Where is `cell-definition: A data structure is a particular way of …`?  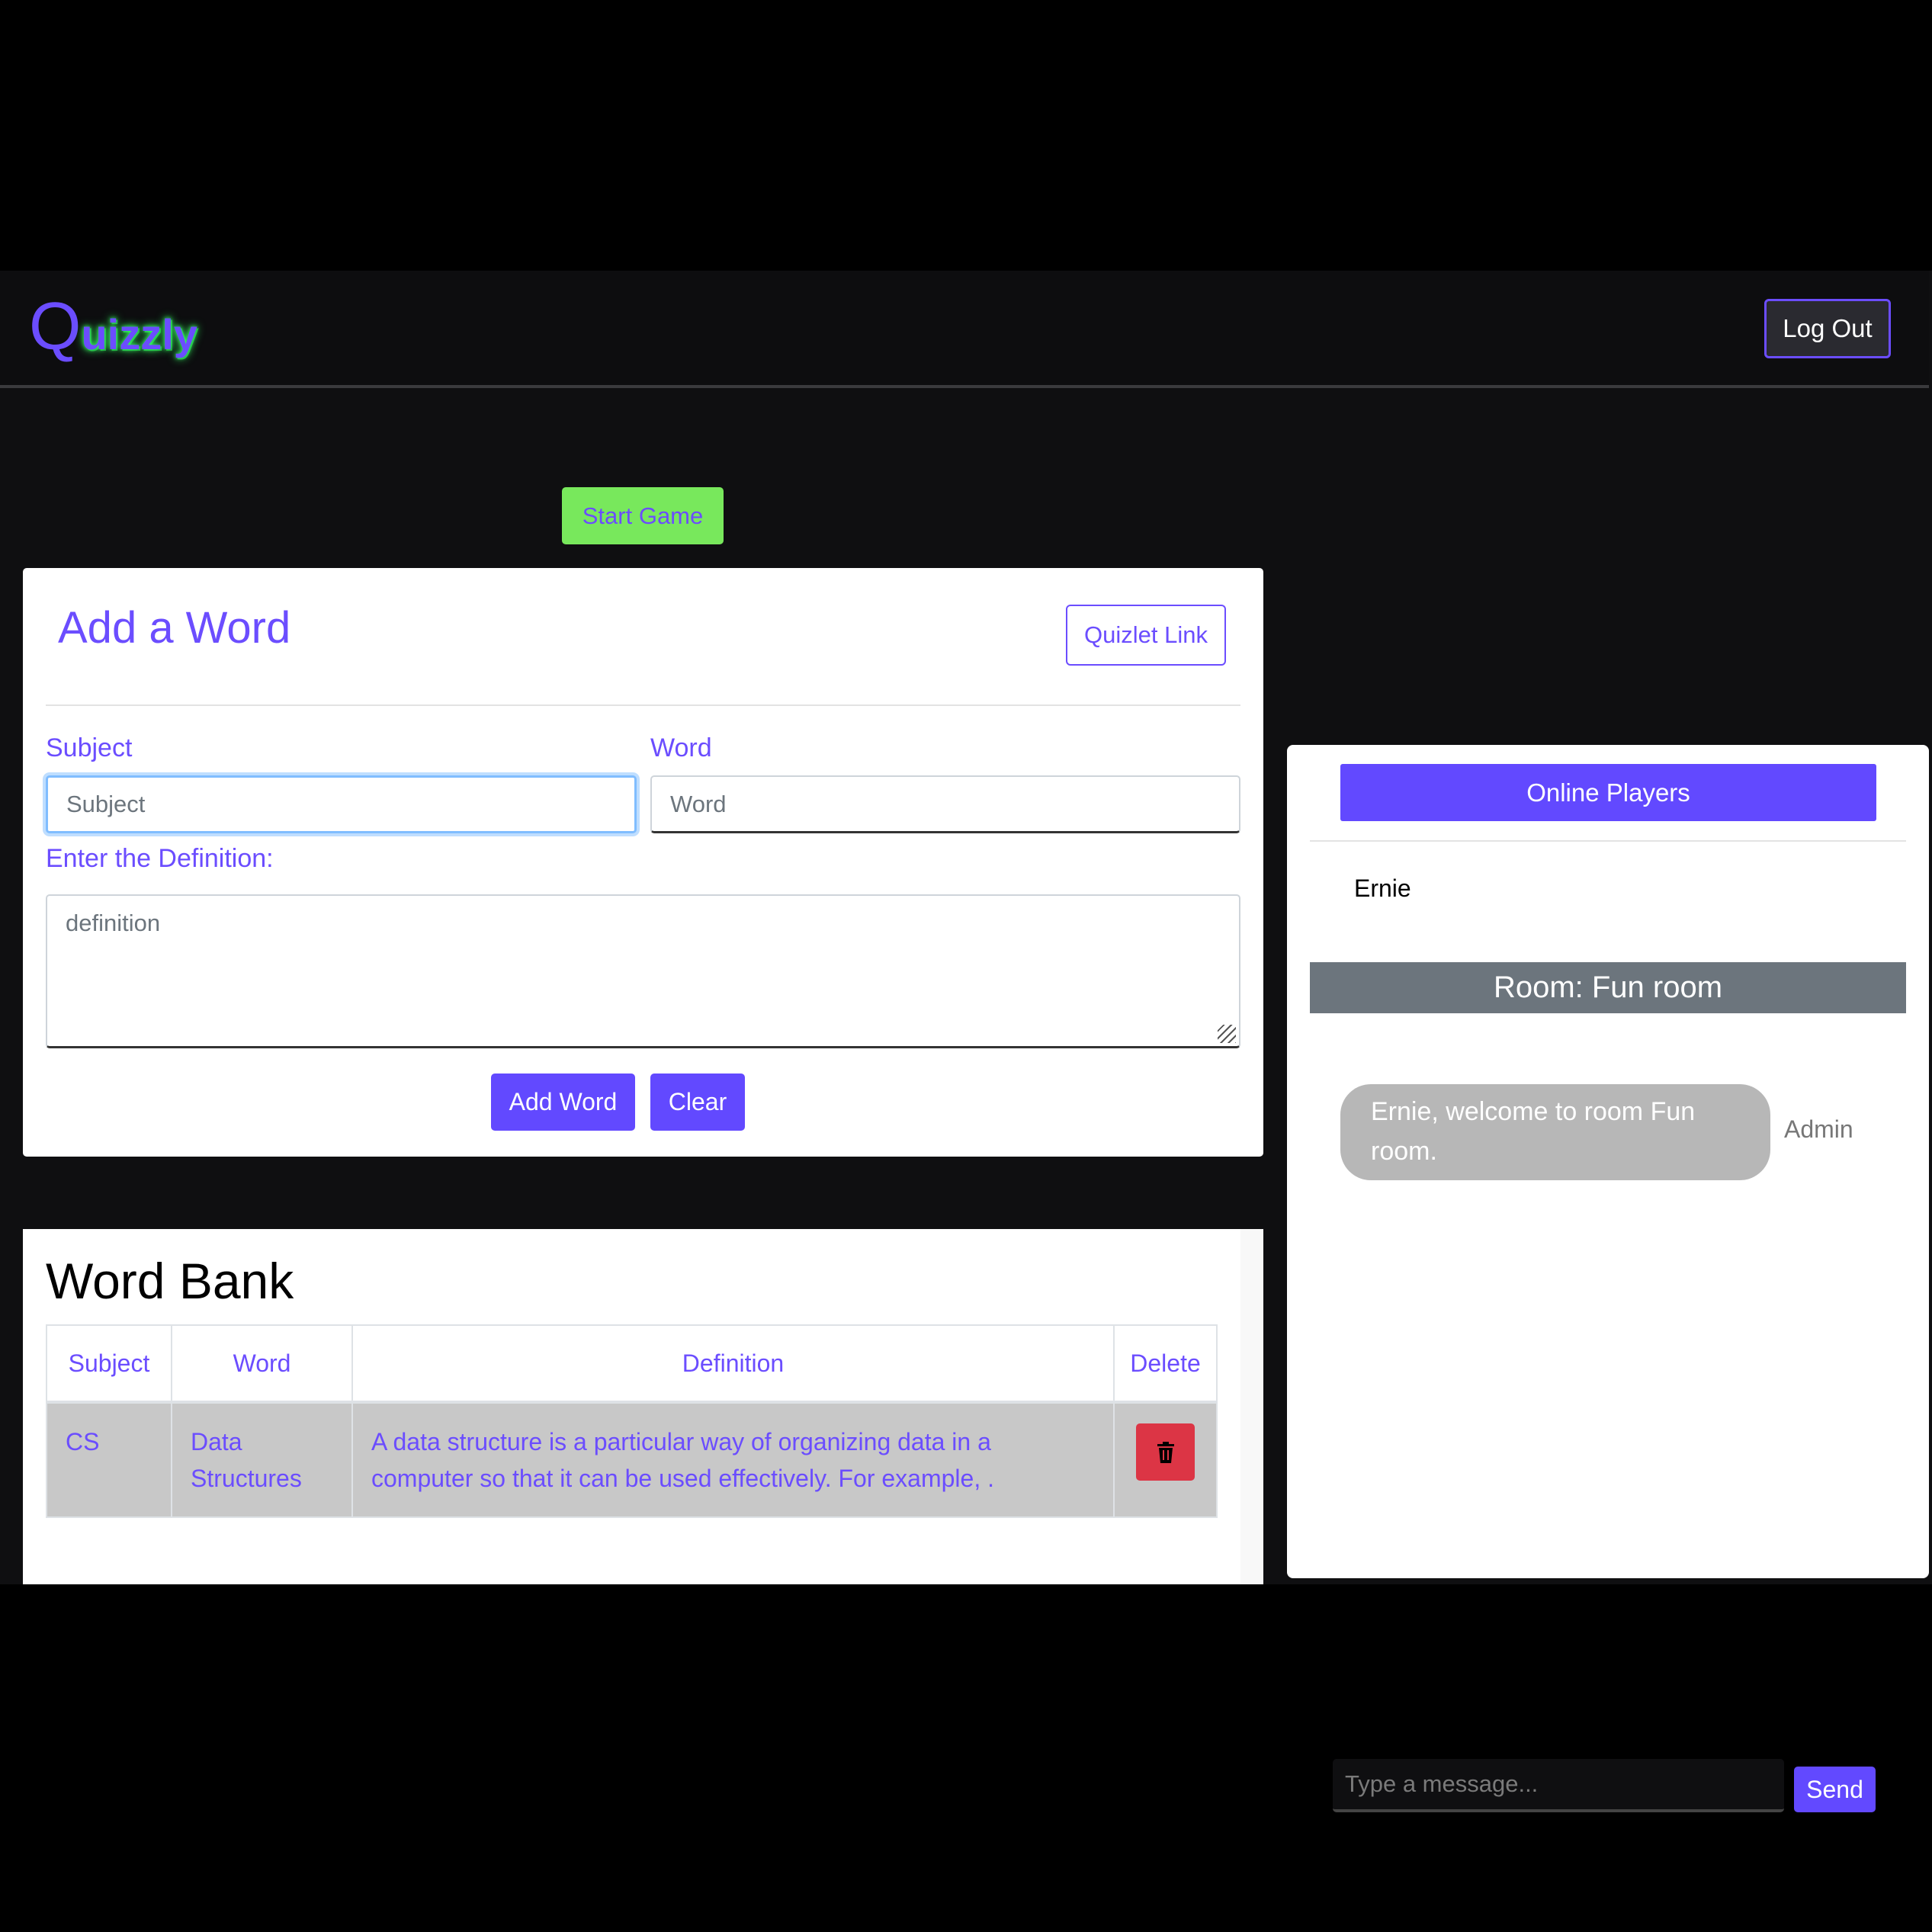
cell-definition: A data structure is a particular way of … is located at coordinates (733, 1459).